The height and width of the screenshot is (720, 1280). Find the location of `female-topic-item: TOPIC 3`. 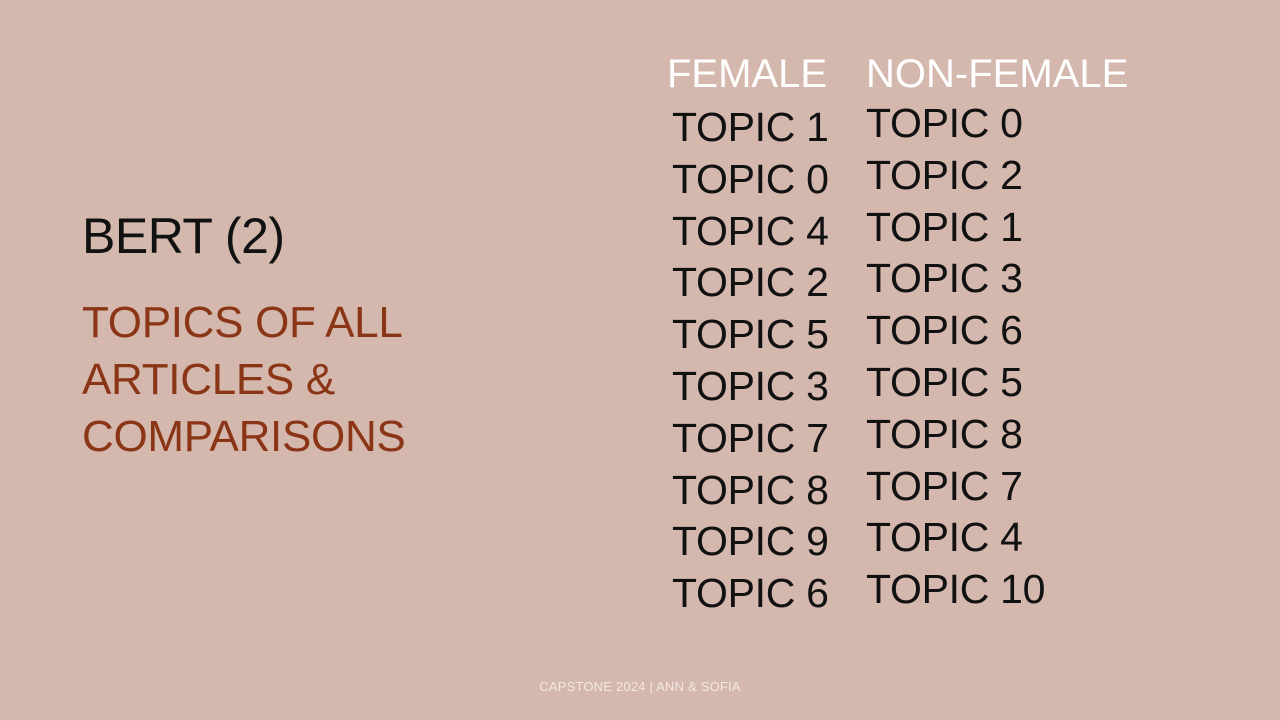

female-topic-item: TOPIC 3 is located at coordinates (750, 385).